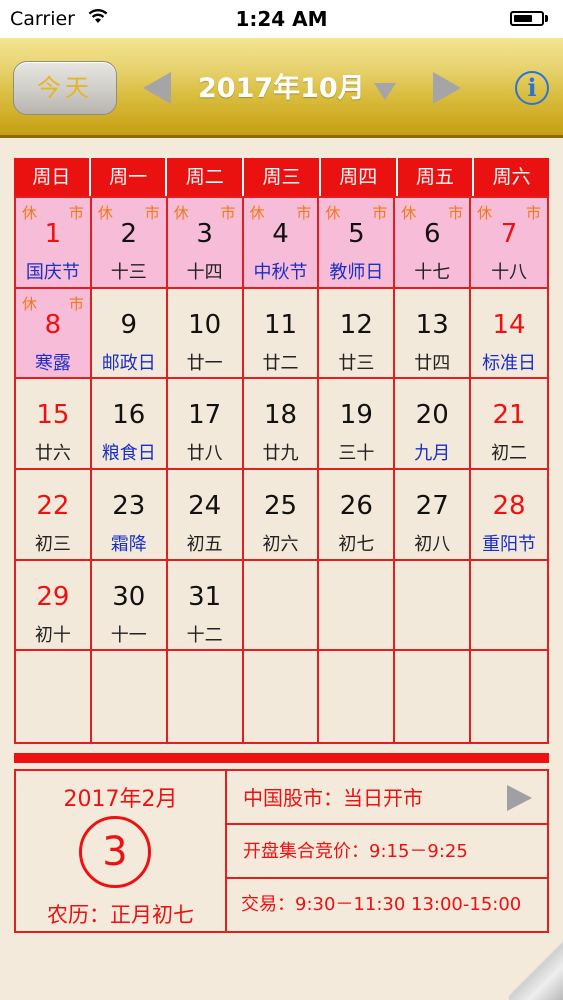 This screenshot has height=1000, width=563. I want to click on lunar-label: 教师日, so click(356, 272).